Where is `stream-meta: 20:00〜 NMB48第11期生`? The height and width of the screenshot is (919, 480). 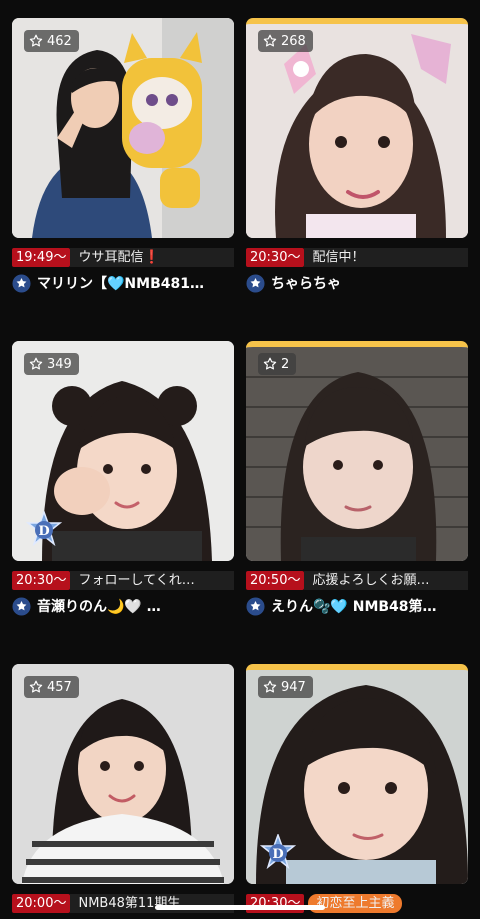 stream-meta: 20:00〜 NMB48第11期生 is located at coordinates (123, 903).